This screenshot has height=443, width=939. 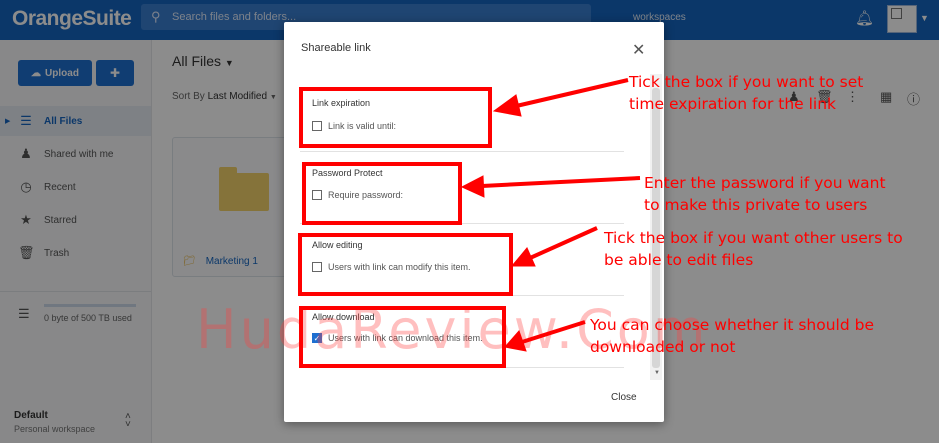 I want to click on arrowhead-download, so click(x=515, y=341).